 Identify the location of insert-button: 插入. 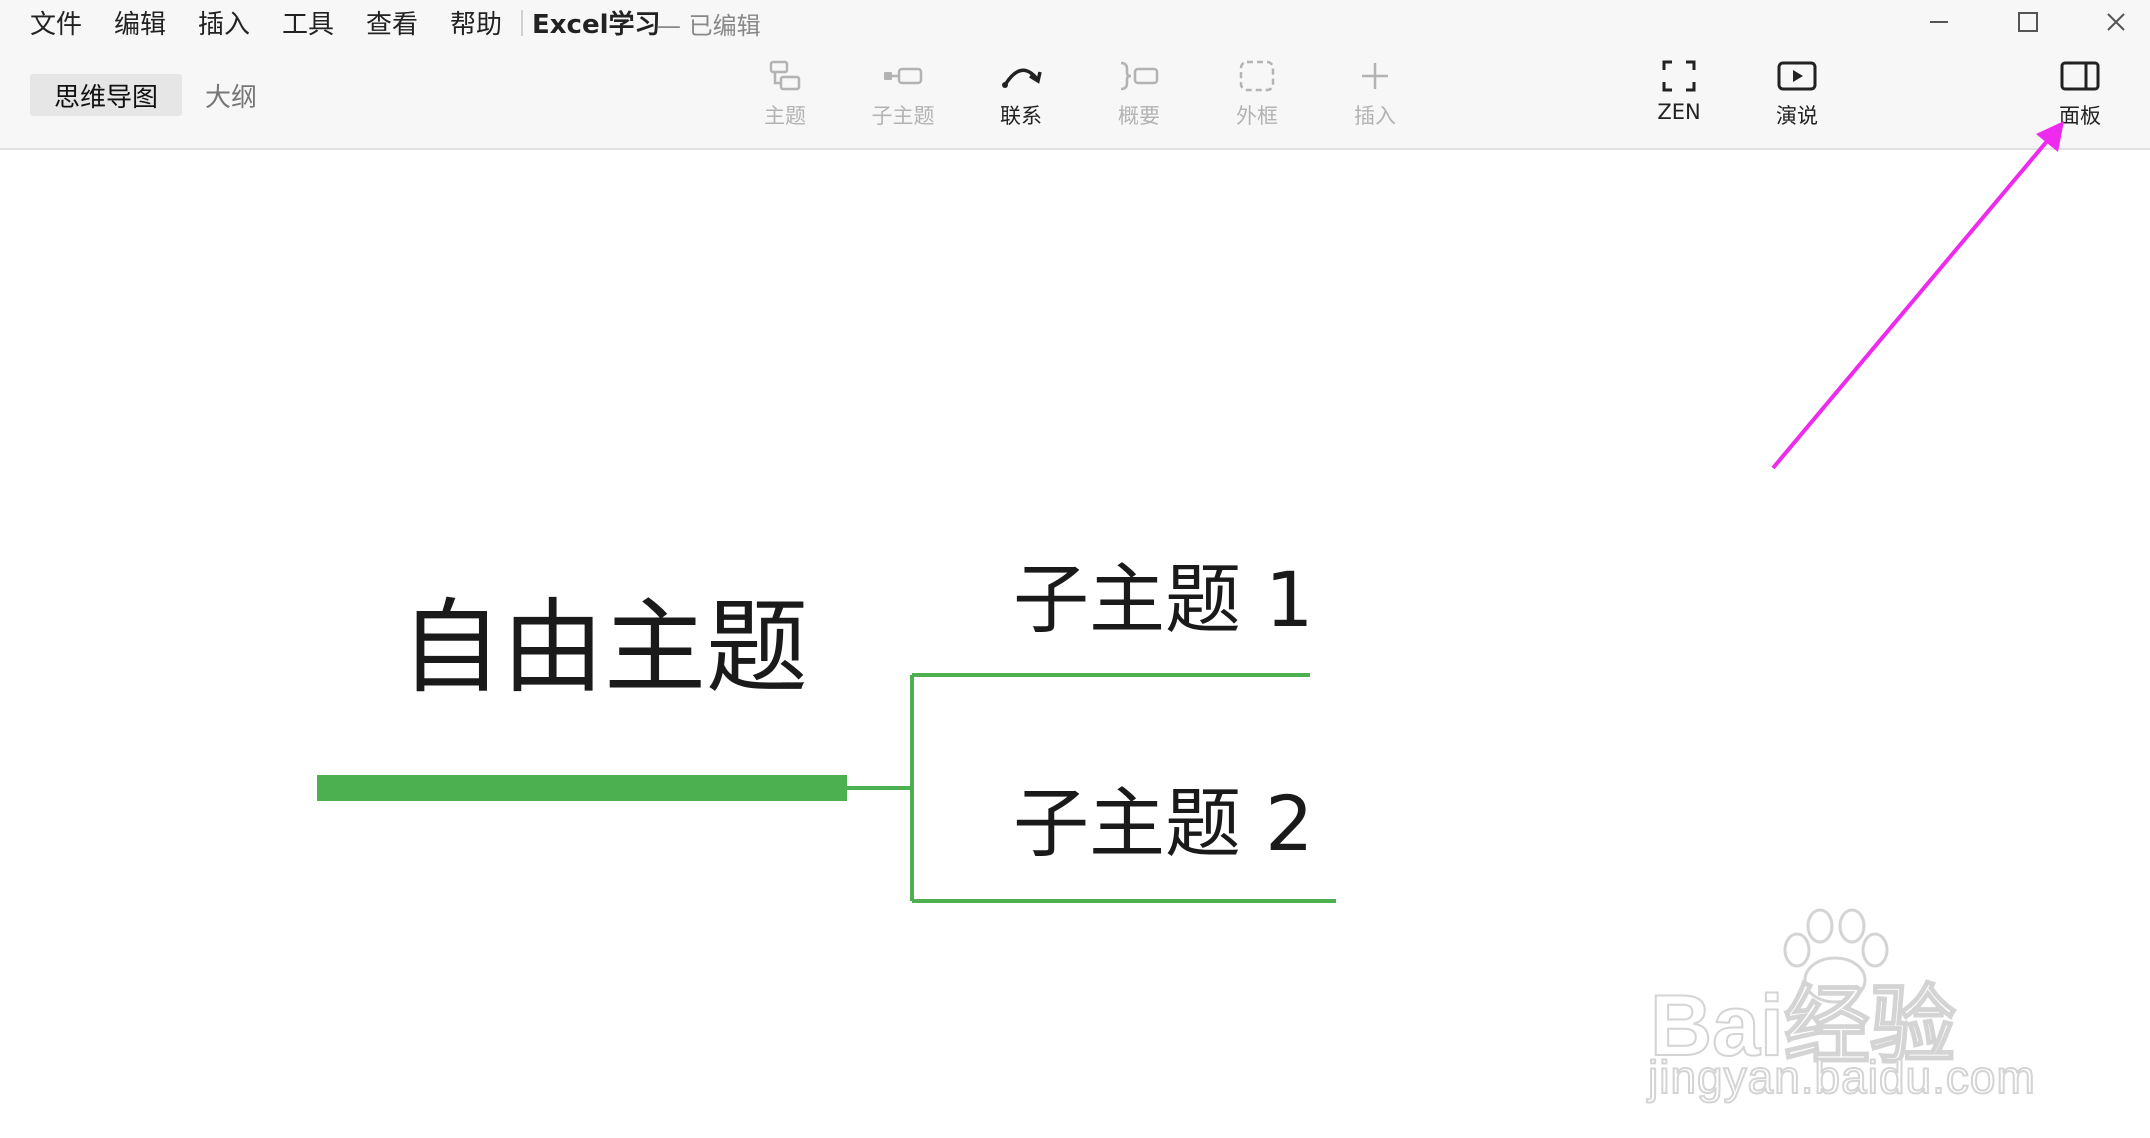
(1375, 98).